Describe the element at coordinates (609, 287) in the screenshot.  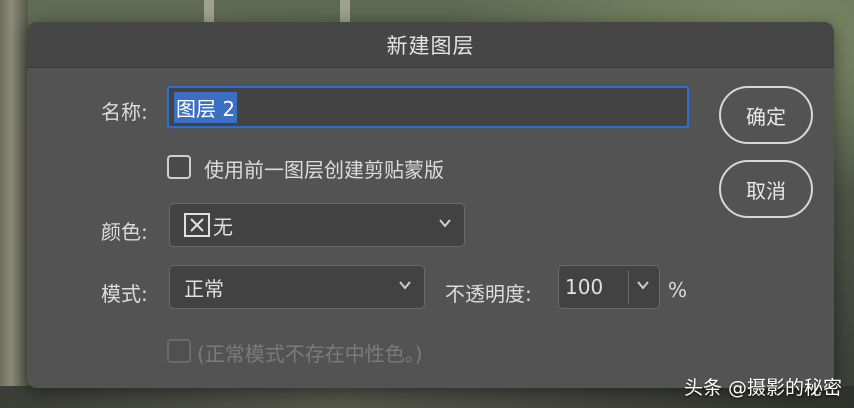
I see `opacity-input: 100` at that location.